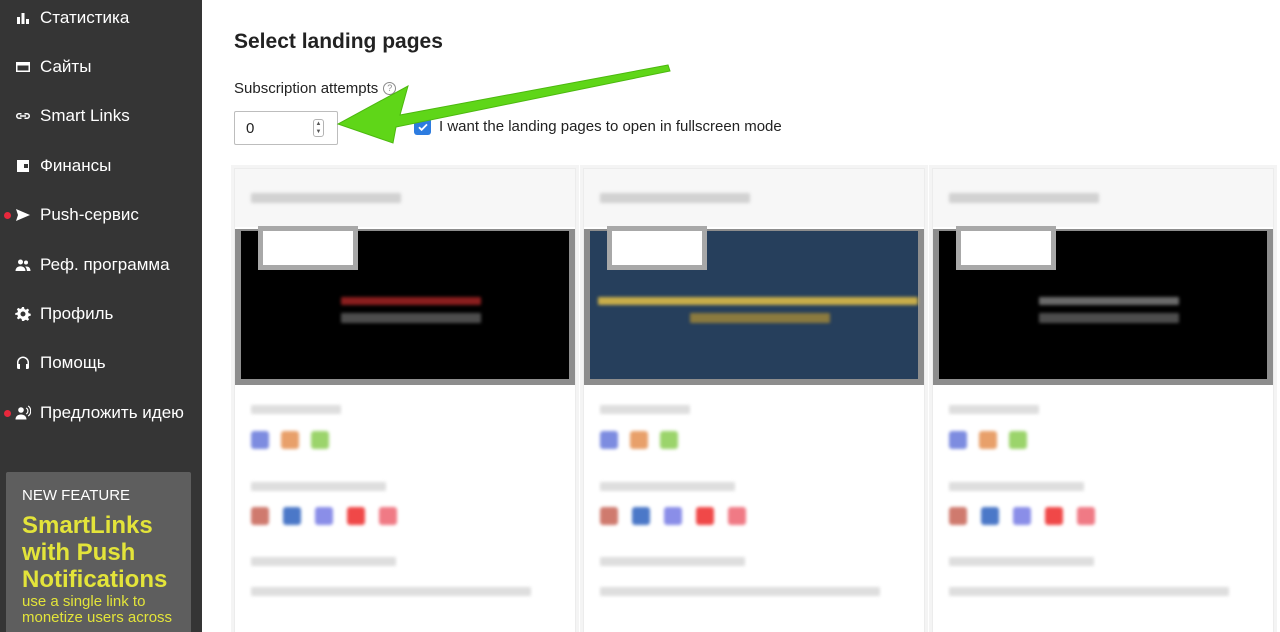  I want to click on sidebar-item-label: Push-сервис, so click(89, 214).